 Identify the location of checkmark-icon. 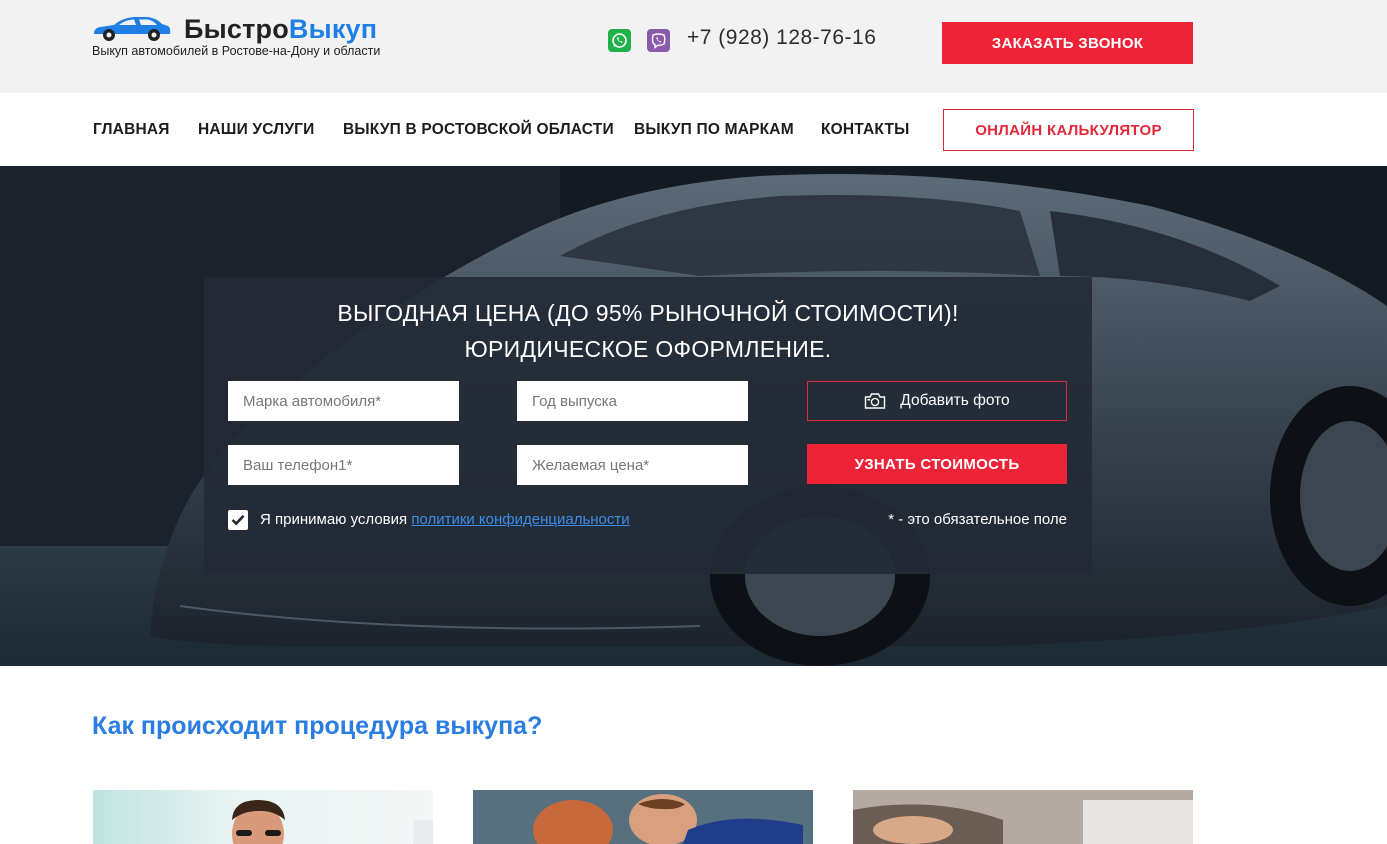
(238, 520).